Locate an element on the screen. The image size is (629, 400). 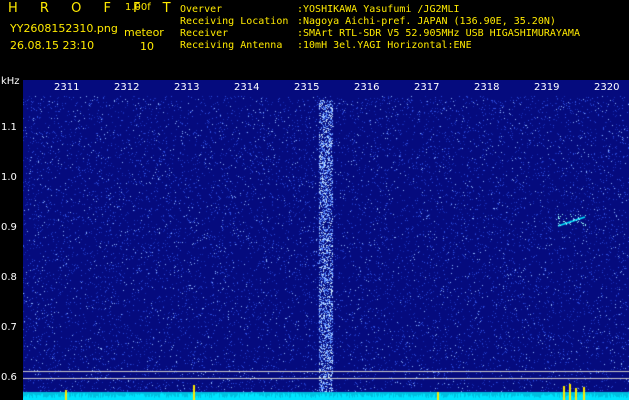
y-tick-label: 0.6 is located at coordinates (9, 377).